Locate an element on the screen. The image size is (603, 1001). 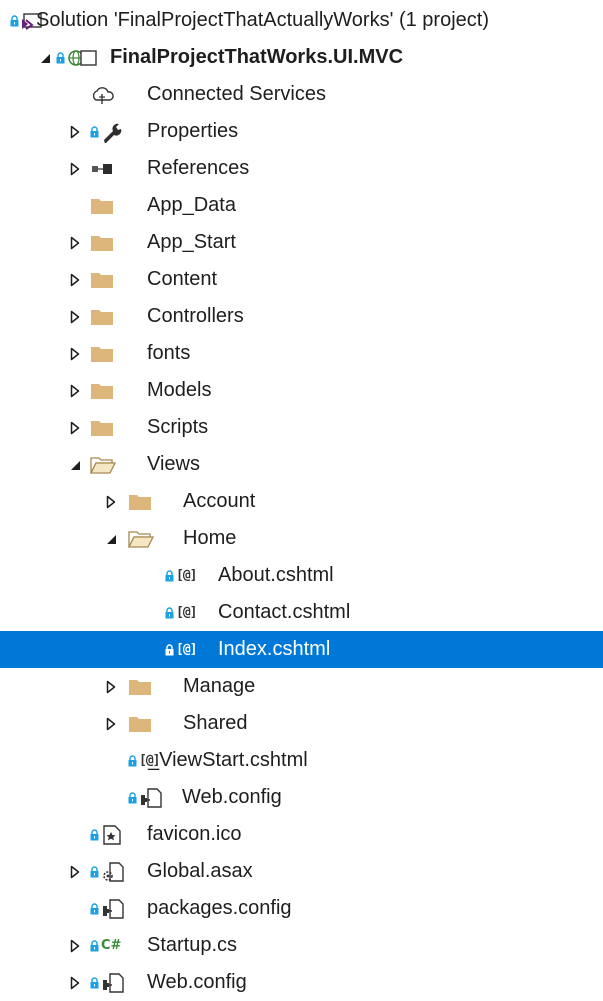
tree-item-label: About.cshtml is located at coordinates (276, 575).